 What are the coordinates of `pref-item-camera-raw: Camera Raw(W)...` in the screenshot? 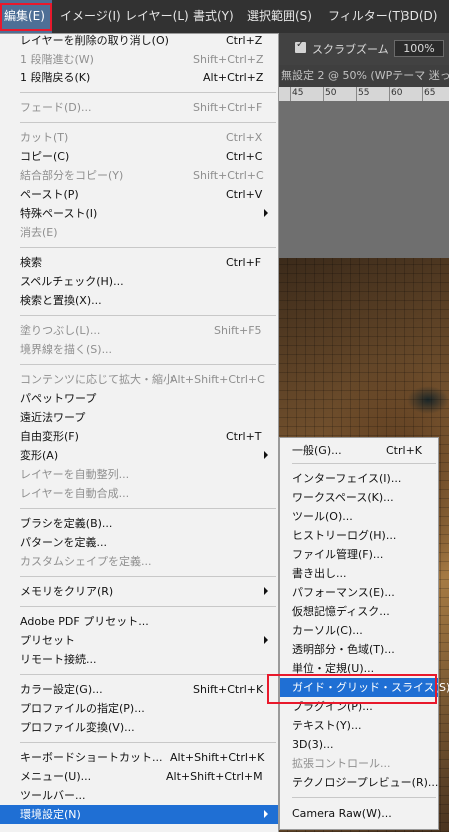 It's located at (359, 813).